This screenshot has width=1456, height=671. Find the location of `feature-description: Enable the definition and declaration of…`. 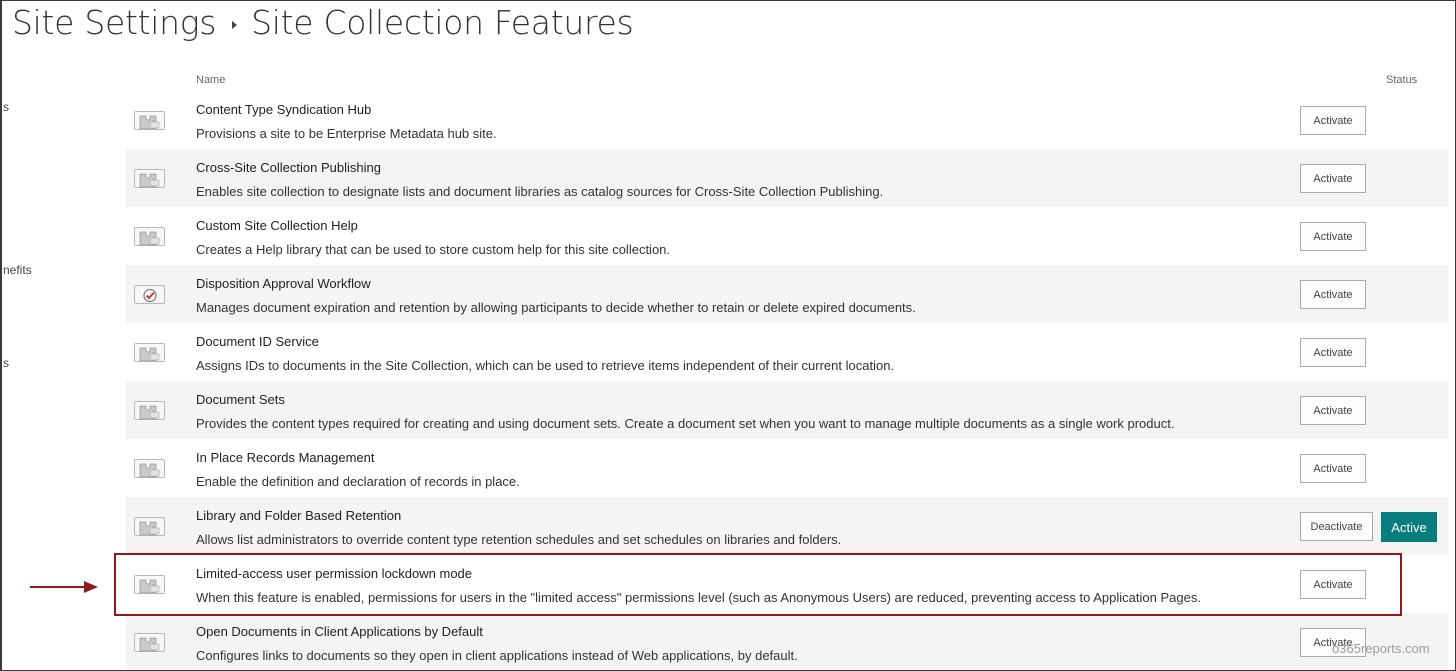

feature-description: Enable the definition and declaration of… is located at coordinates (358, 481).